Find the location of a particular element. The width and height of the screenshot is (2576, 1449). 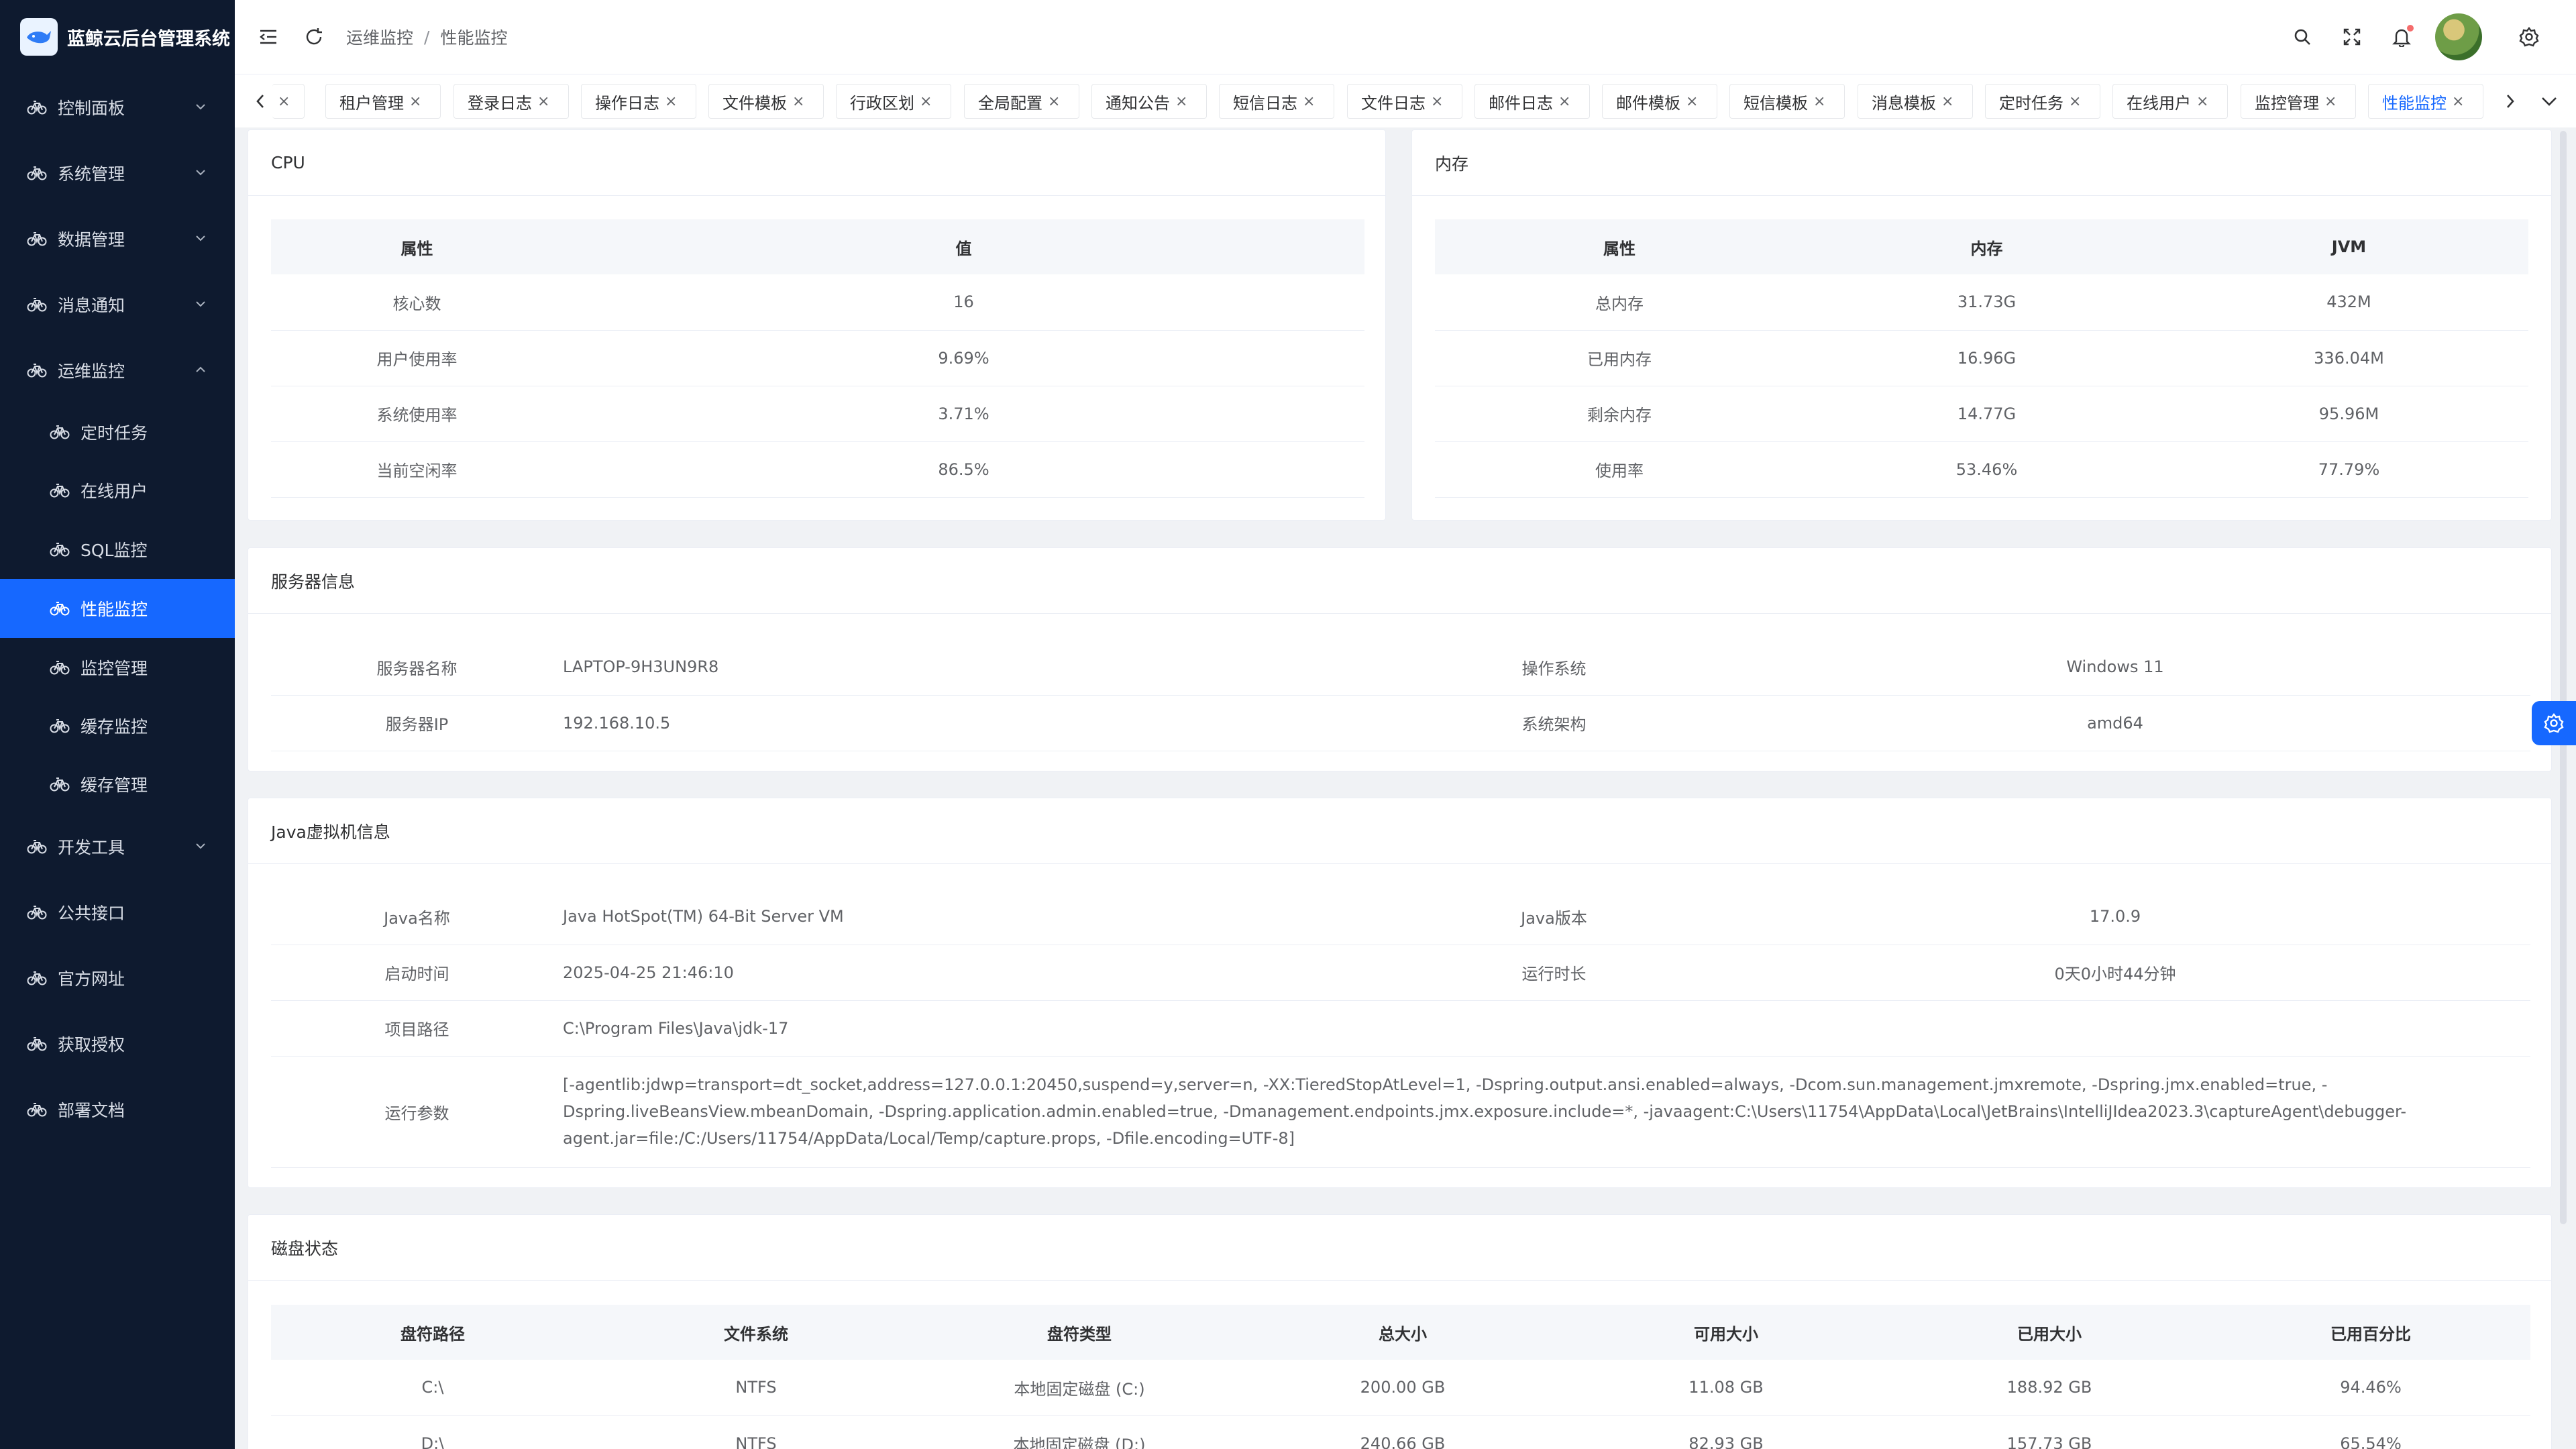

settings-gear-icon is located at coordinates (2529, 36).